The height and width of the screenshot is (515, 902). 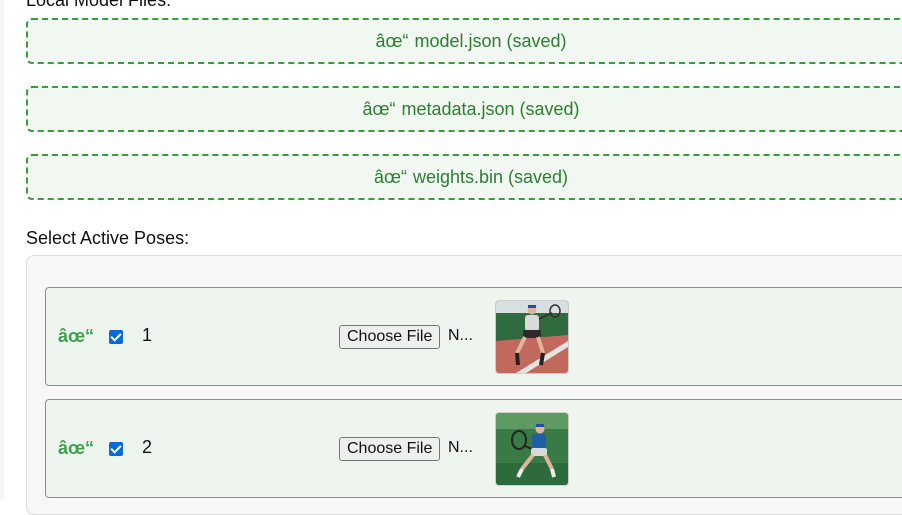 I want to click on select-active-poses-label: Select Active Poses:, so click(x=108, y=238).